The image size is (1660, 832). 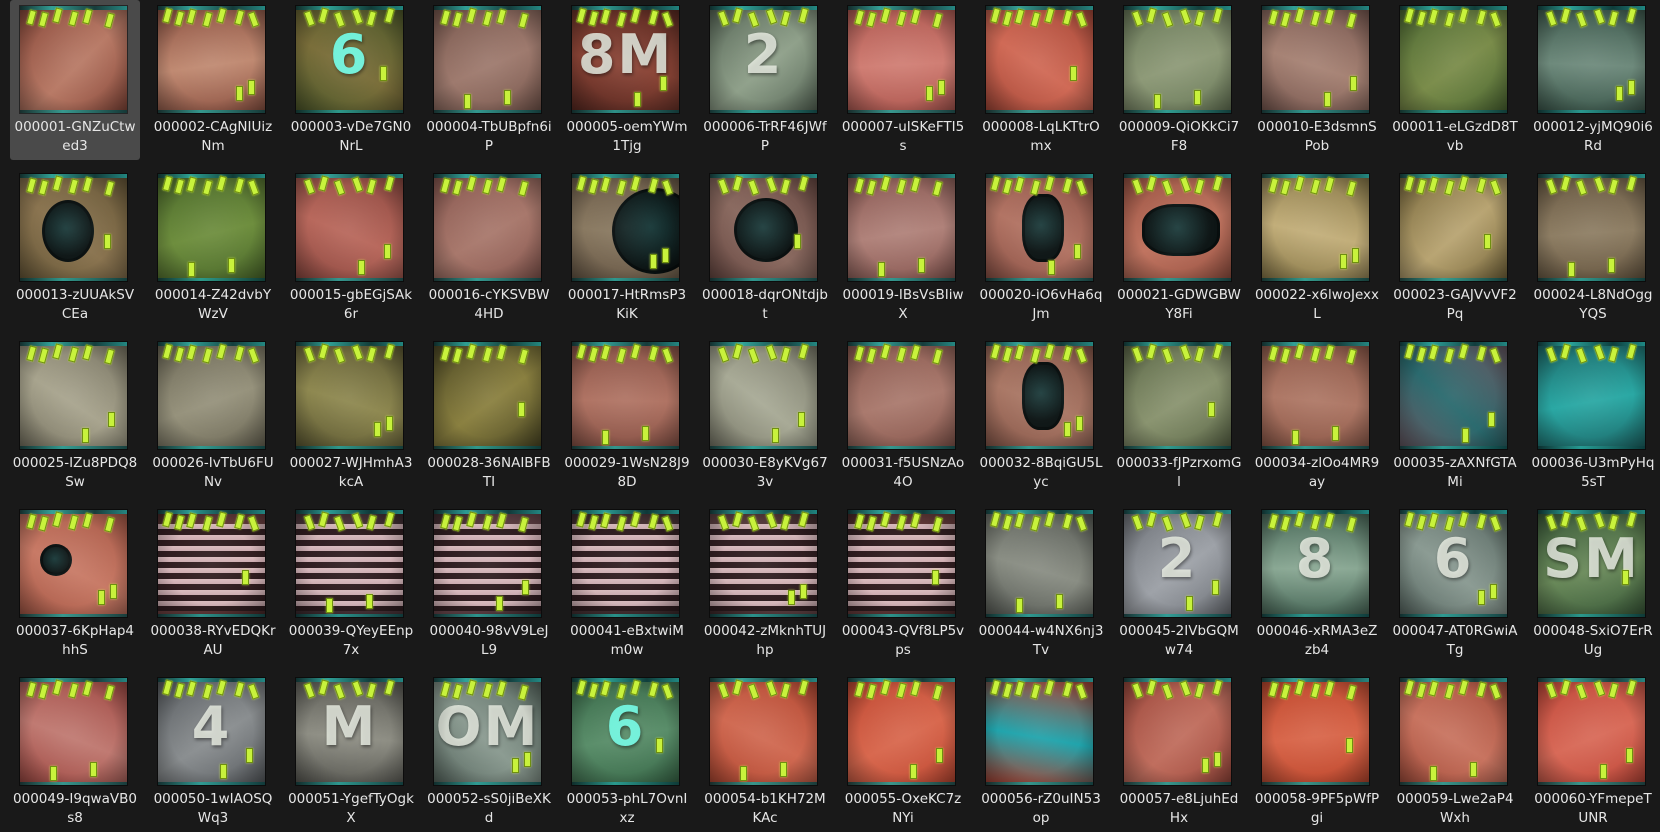 I want to click on file-item: 000011-eLGzdD8Tvb, so click(x=1455, y=80).